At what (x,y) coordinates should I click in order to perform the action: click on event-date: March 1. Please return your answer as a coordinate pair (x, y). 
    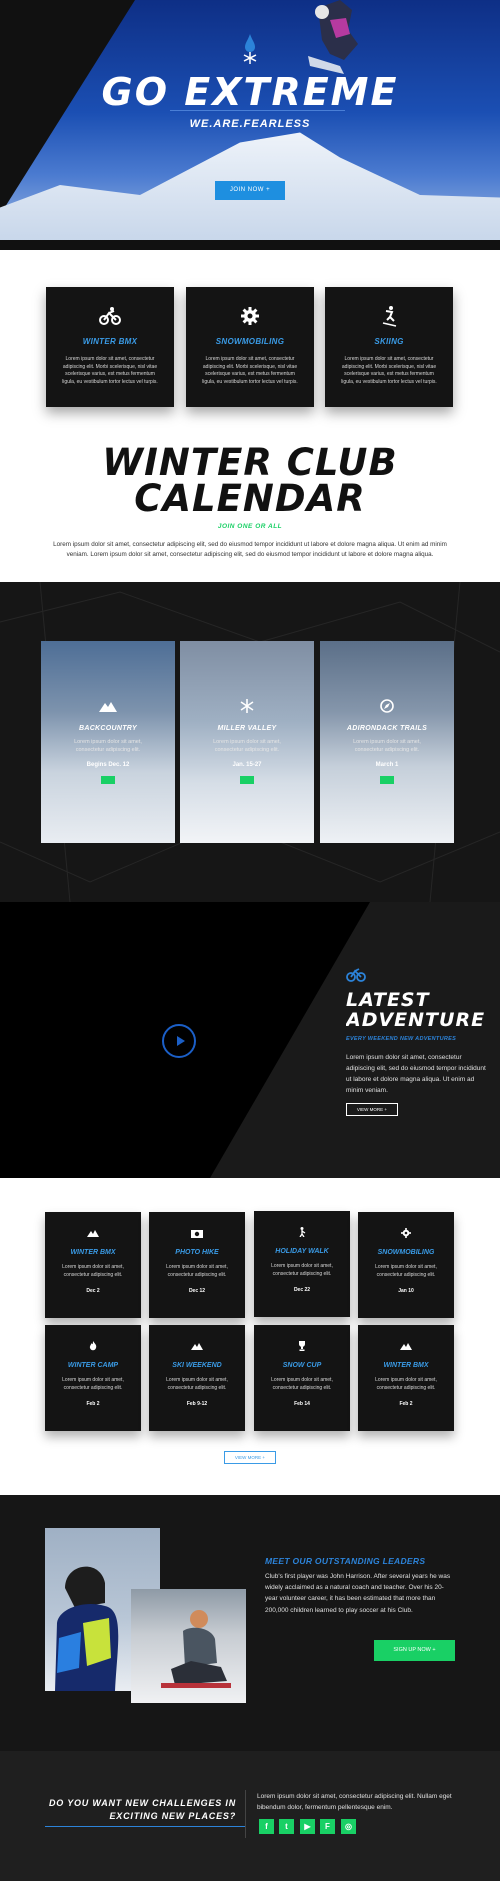
    Looking at the image, I should click on (387, 765).